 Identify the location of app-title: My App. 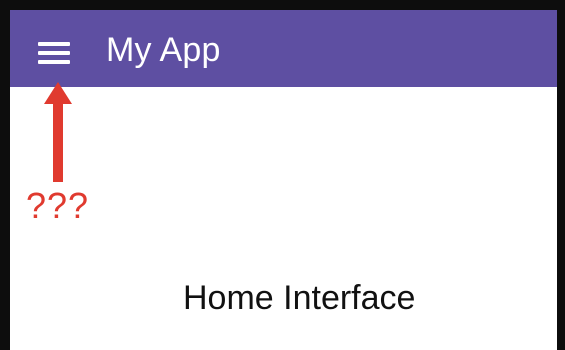
(163, 50).